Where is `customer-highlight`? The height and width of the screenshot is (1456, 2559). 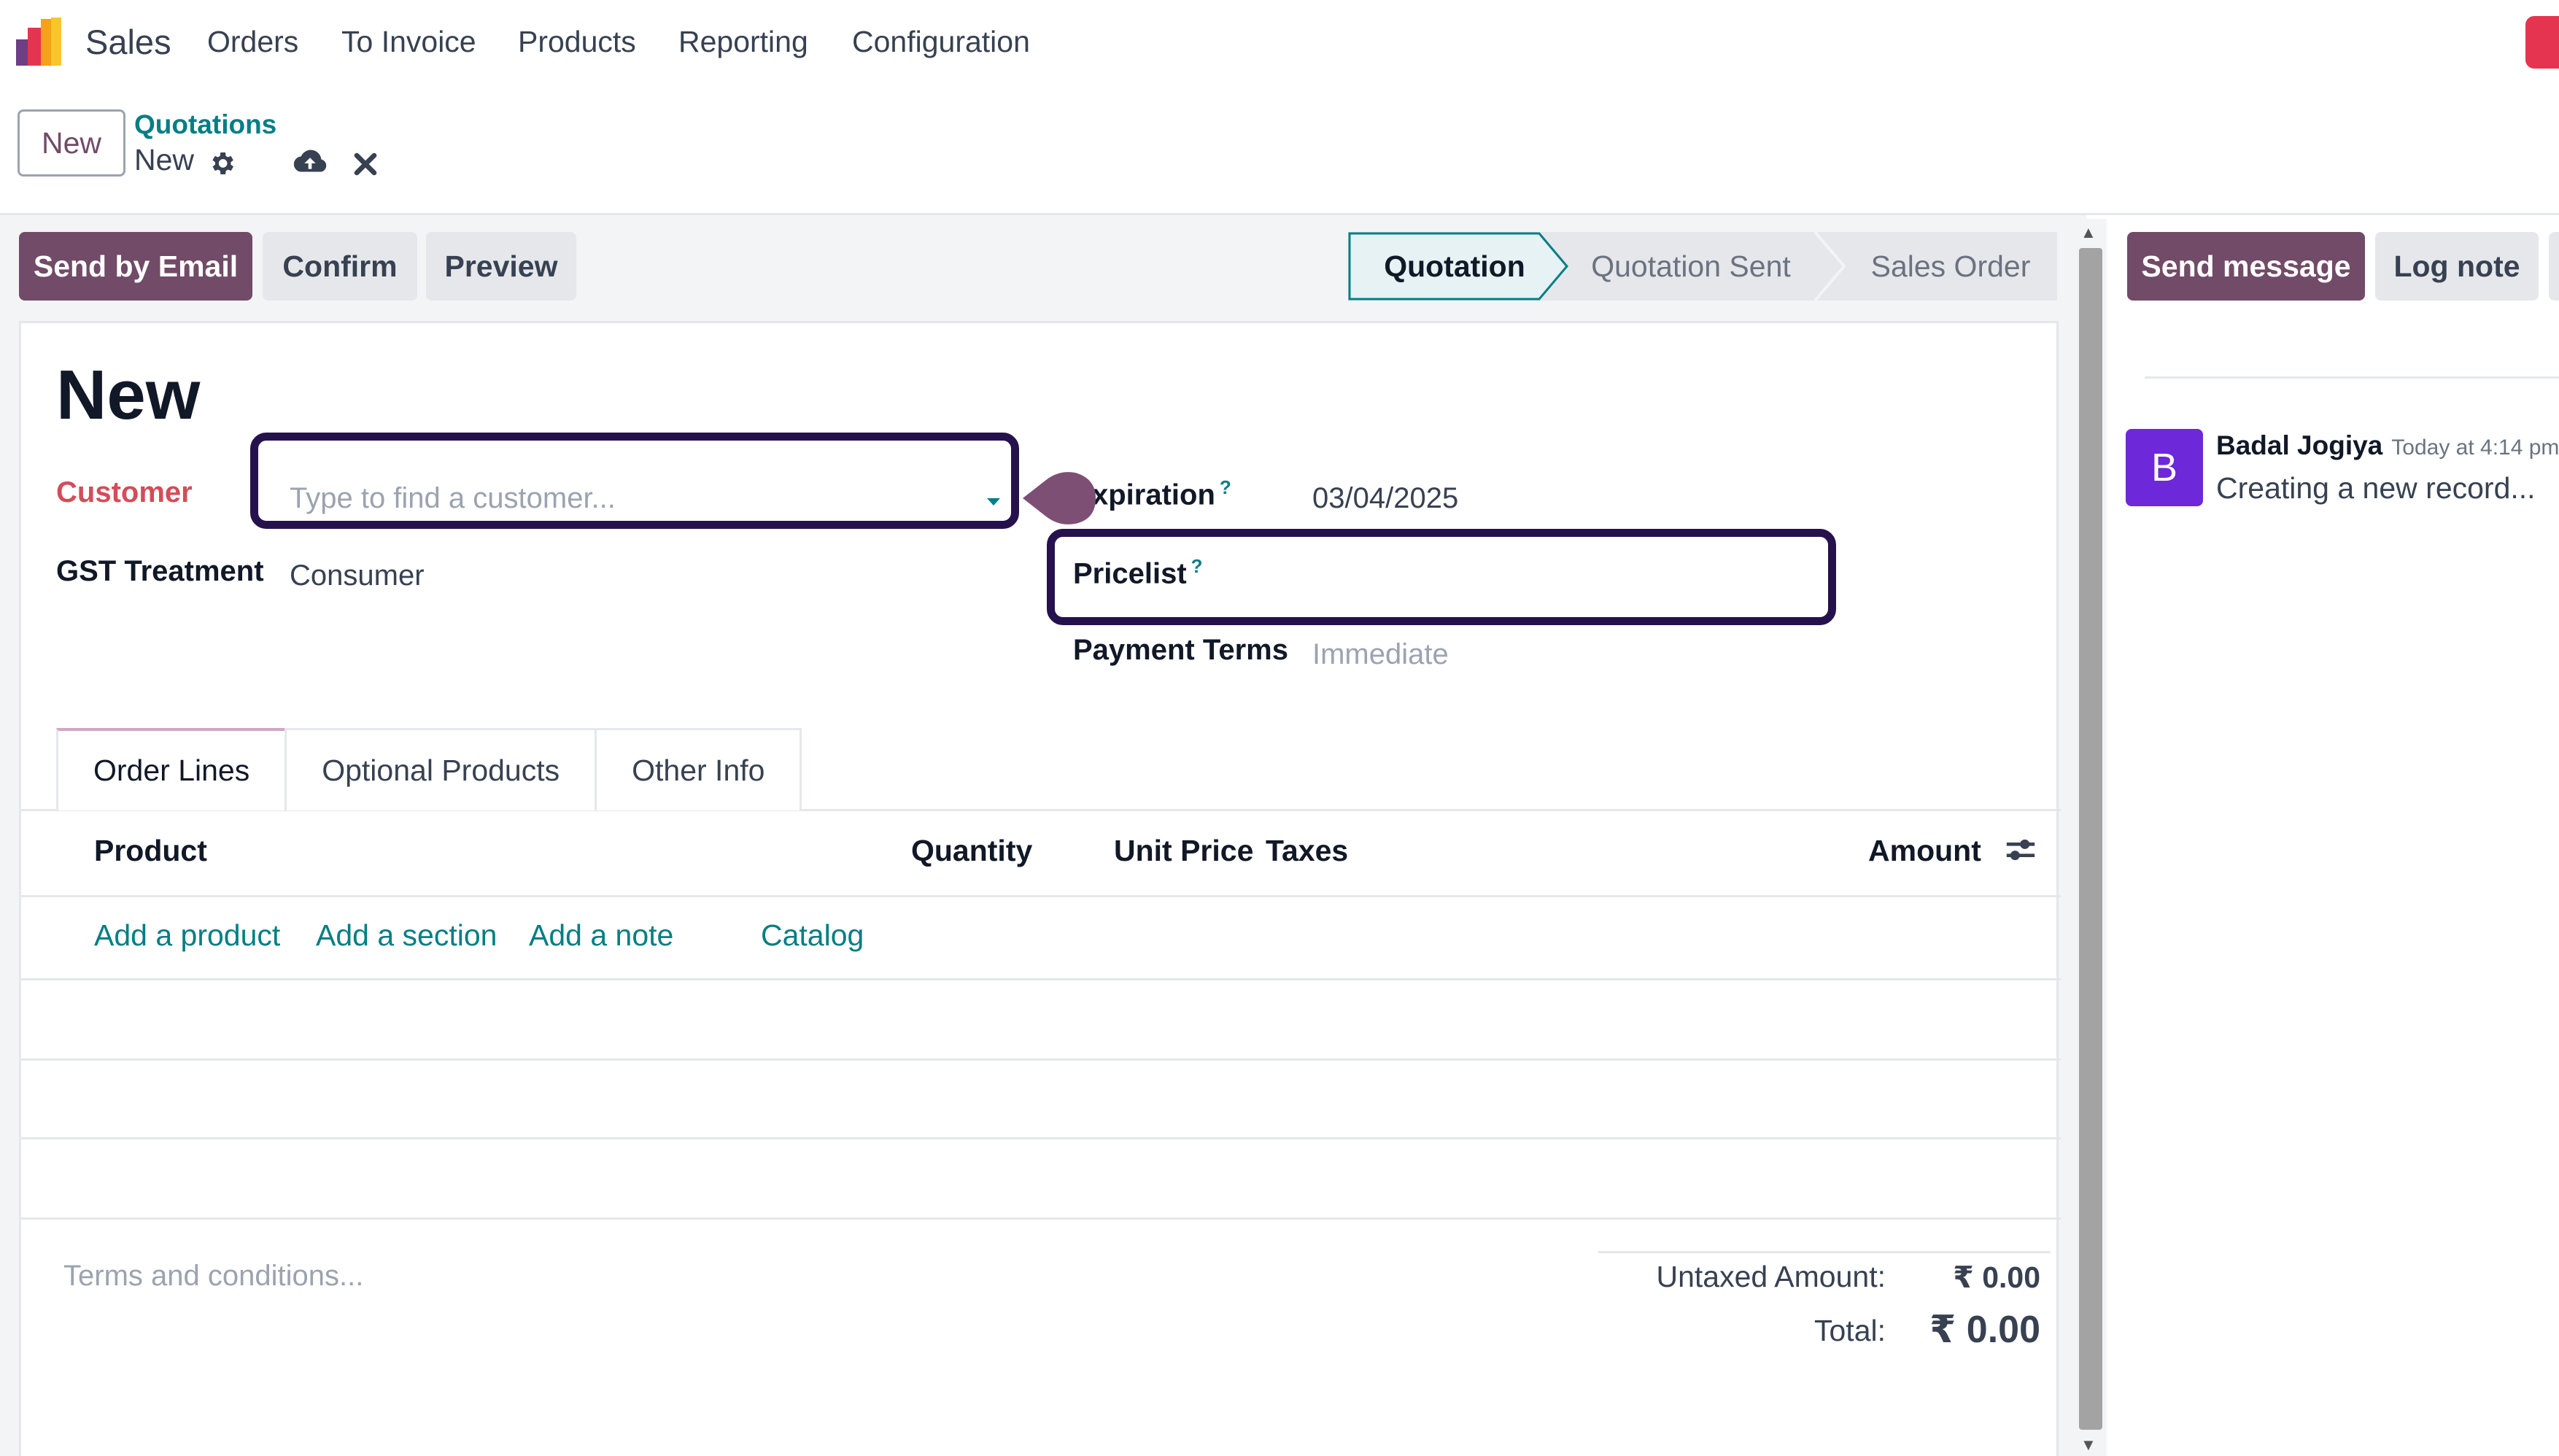
customer-highlight is located at coordinates (635, 481).